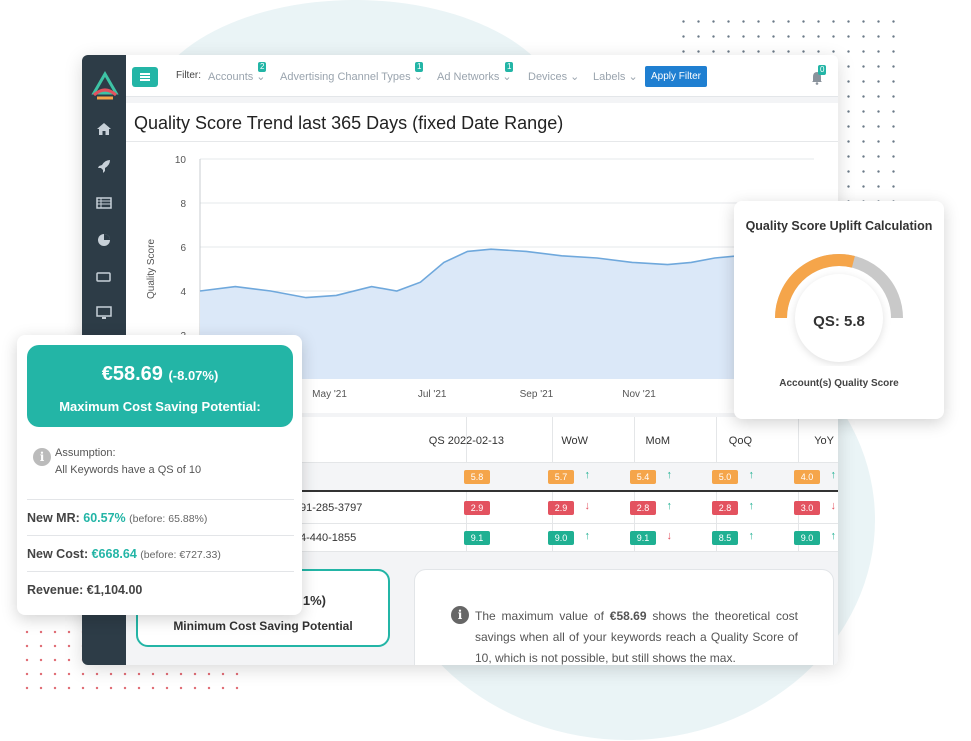 The image size is (971, 741). I want to click on wow-value-badge: 2.9, so click(561, 508).